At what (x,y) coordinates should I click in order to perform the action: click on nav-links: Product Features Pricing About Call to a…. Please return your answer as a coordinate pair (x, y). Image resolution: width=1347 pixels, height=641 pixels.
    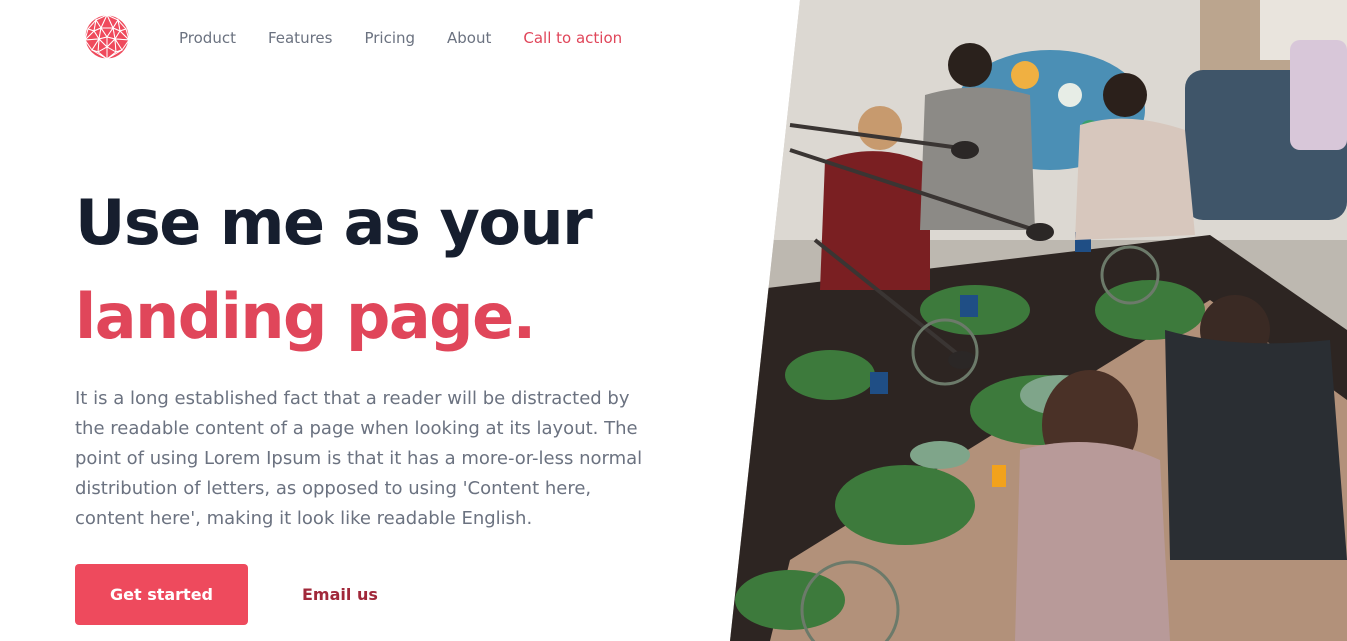
    Looking at the image, I should click on (416, 38).